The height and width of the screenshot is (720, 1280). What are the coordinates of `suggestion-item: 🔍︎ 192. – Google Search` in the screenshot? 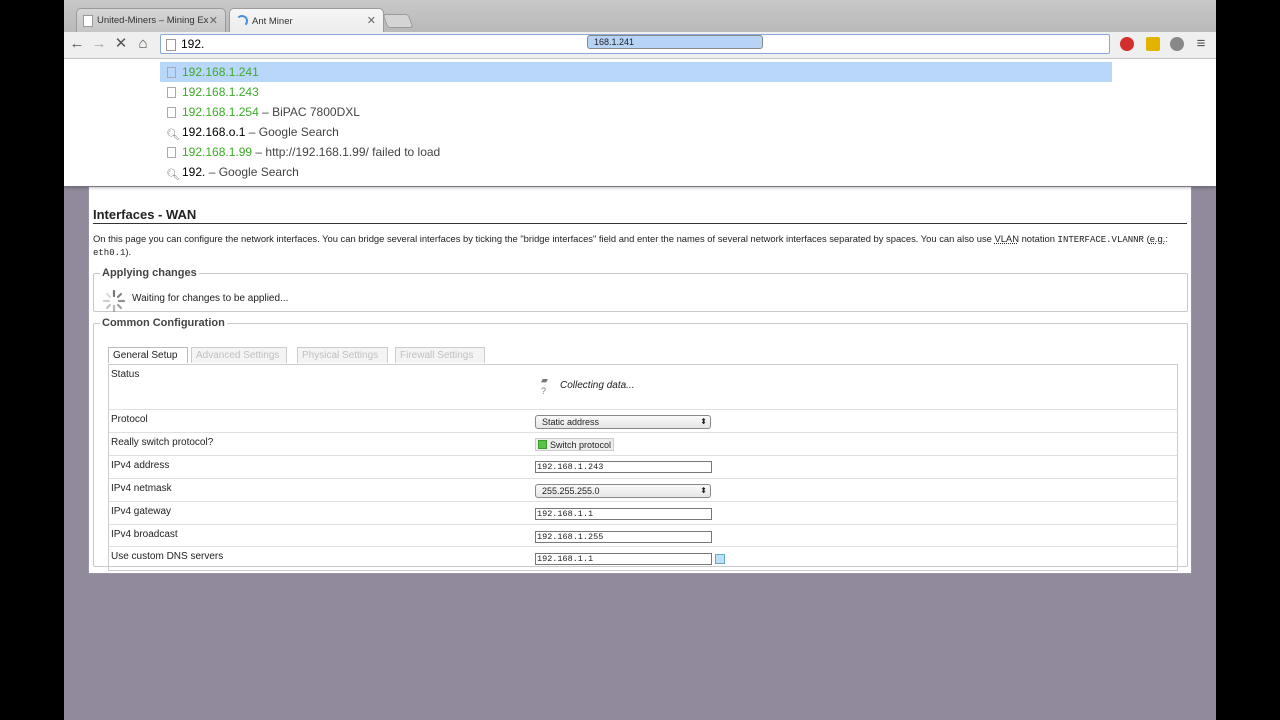 It's located at (636, 172).